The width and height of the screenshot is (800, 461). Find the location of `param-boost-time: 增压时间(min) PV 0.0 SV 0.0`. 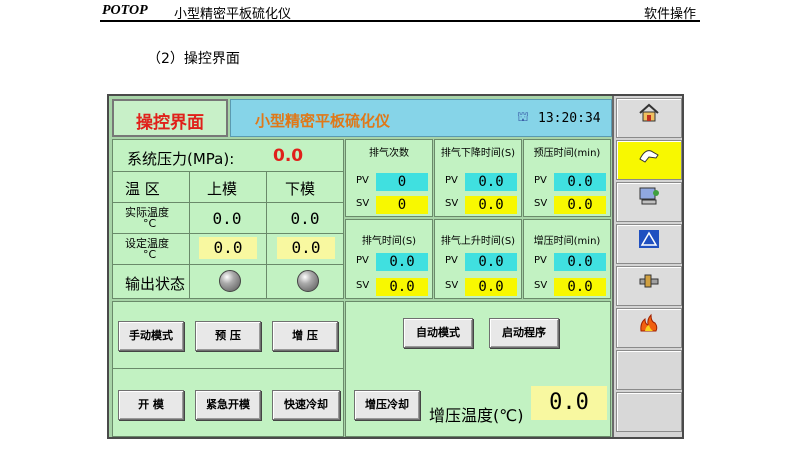

param-boost-time: 增压时间(min) PV 0.0 SV 0.0 is located at coordinates (567, 259).